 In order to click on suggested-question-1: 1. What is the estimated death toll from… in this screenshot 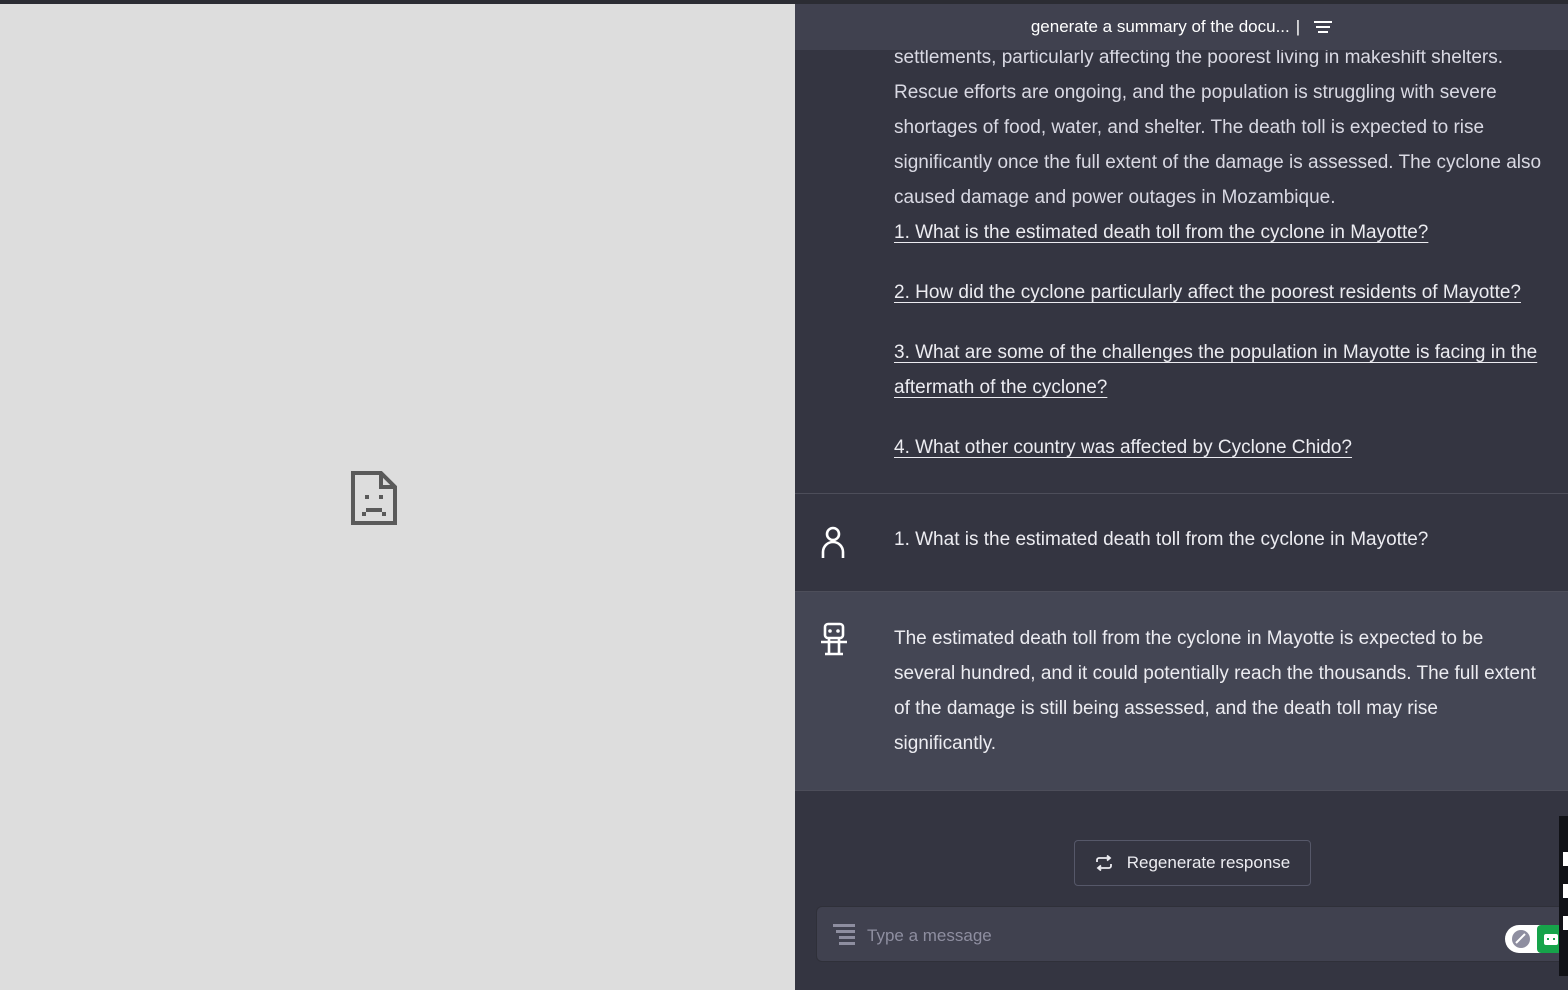, I will do `click(1231, 232)`.